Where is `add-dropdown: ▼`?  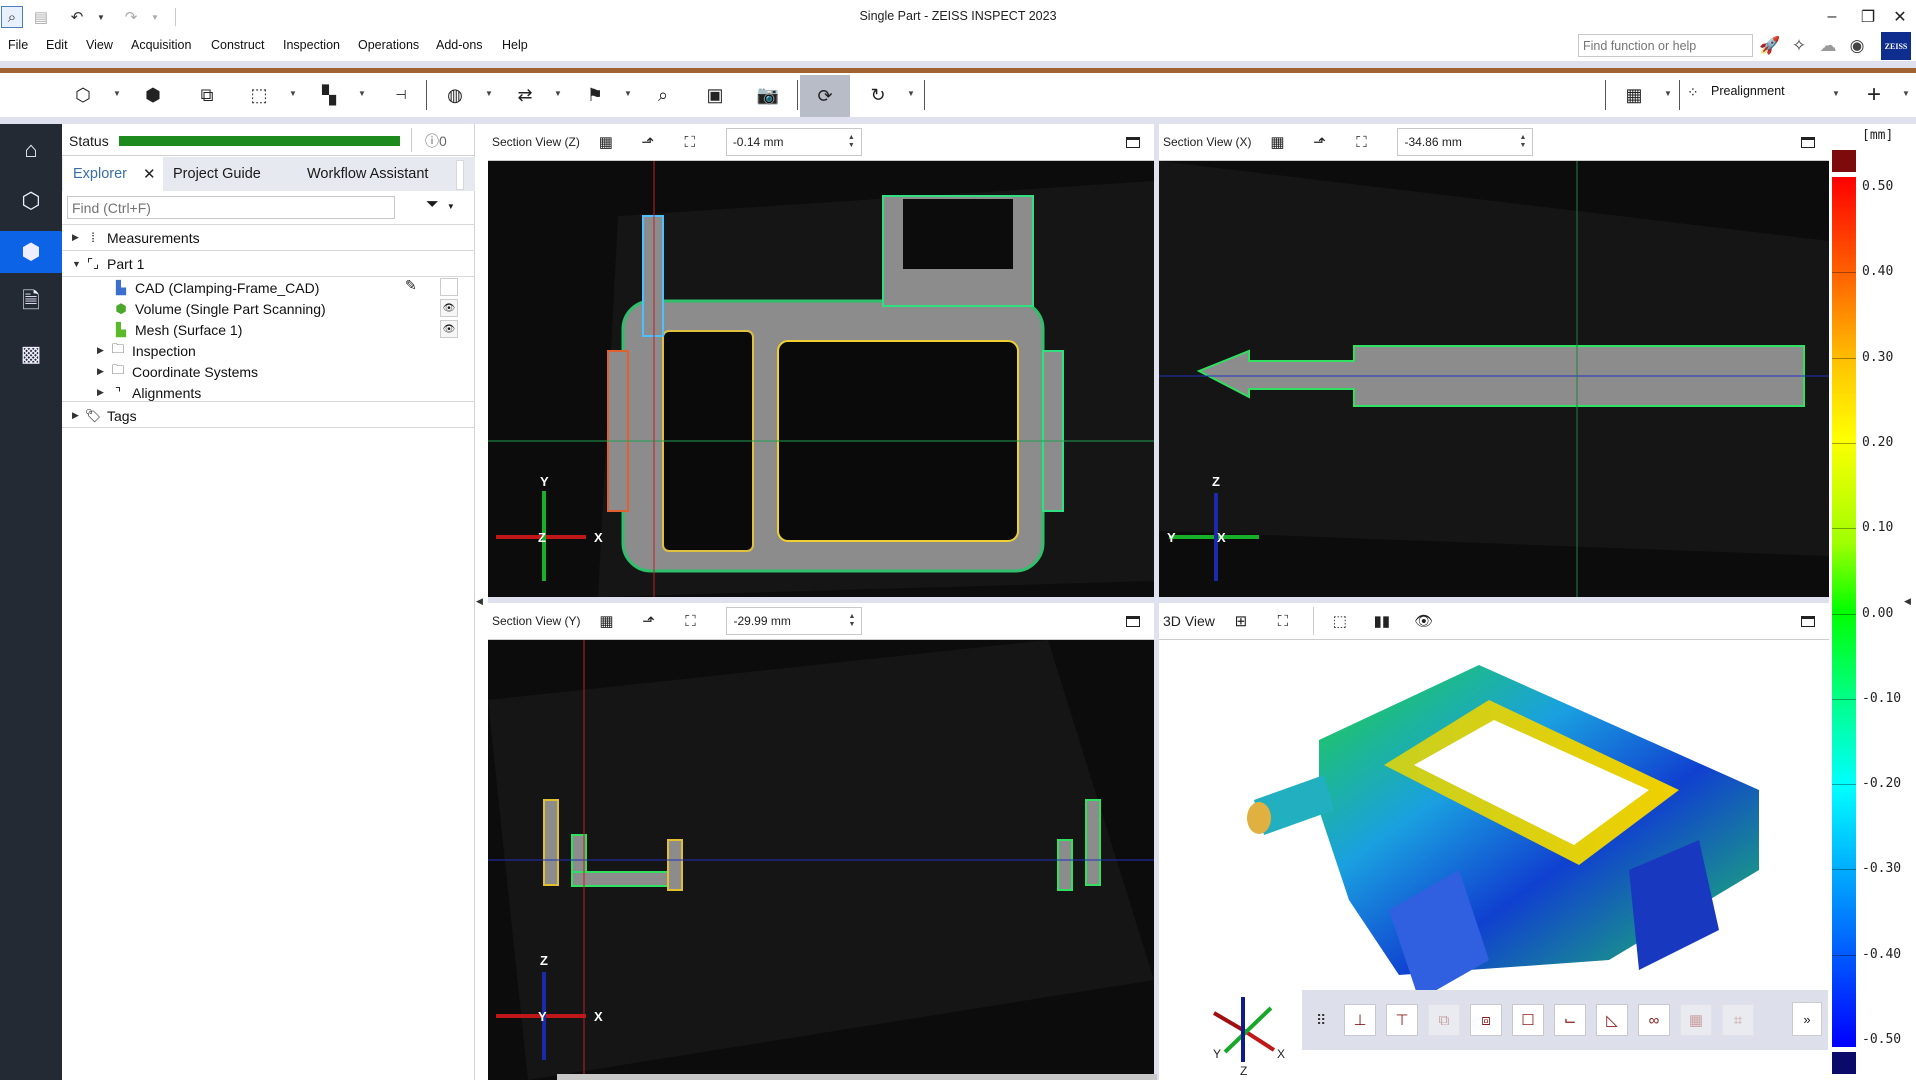
add-dropdown: ▼ is located at coordinates (1906, 93).